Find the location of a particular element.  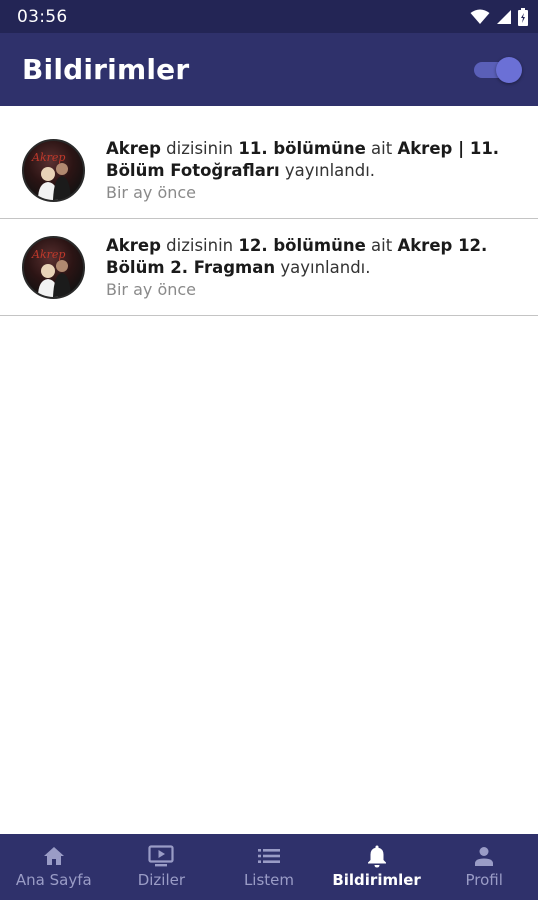

battery-icon is located at coordinates (523, 16).